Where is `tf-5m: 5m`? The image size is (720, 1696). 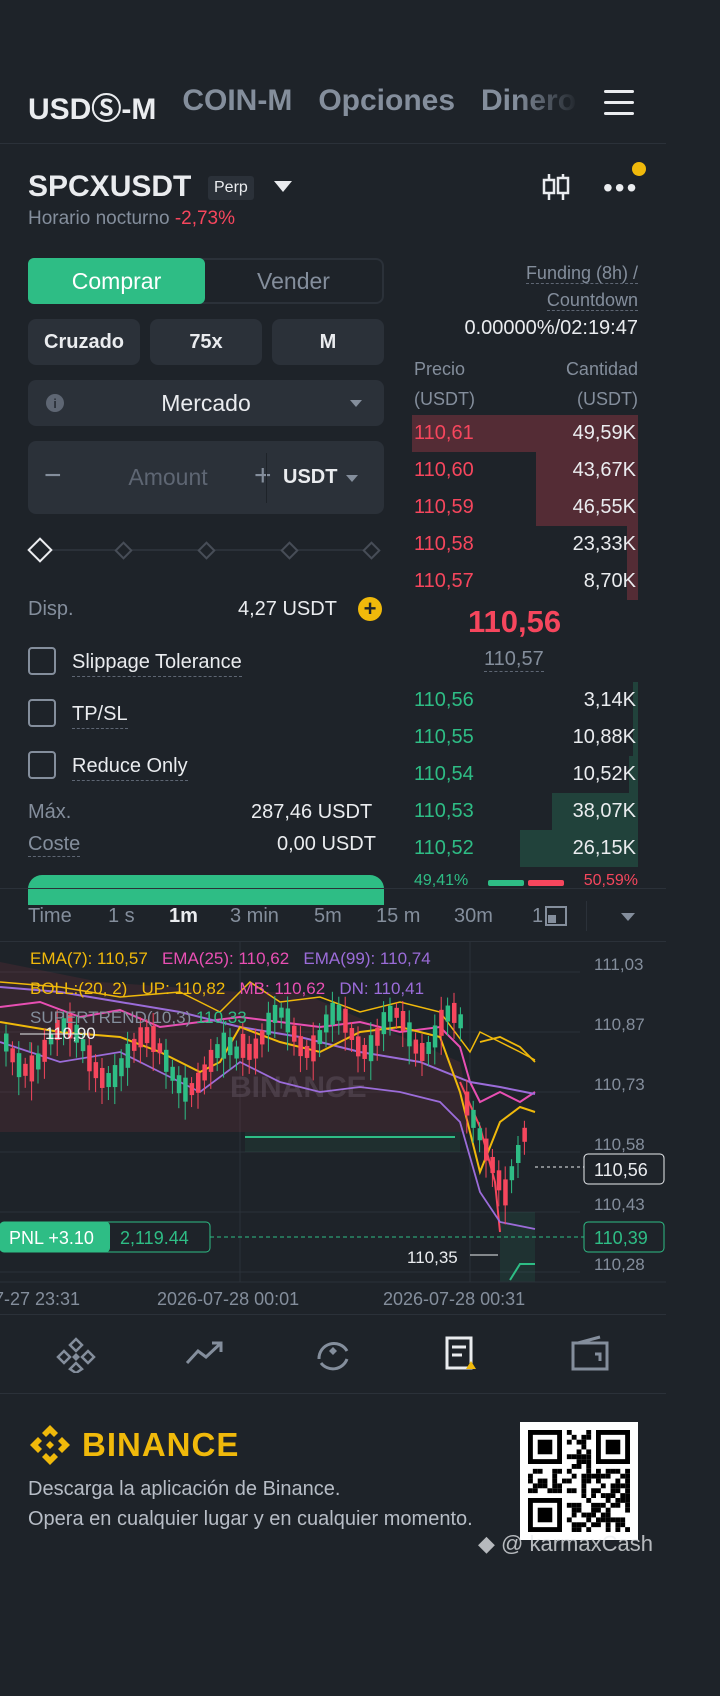
tf-5m: 5m is located at coordinates (328, 916).